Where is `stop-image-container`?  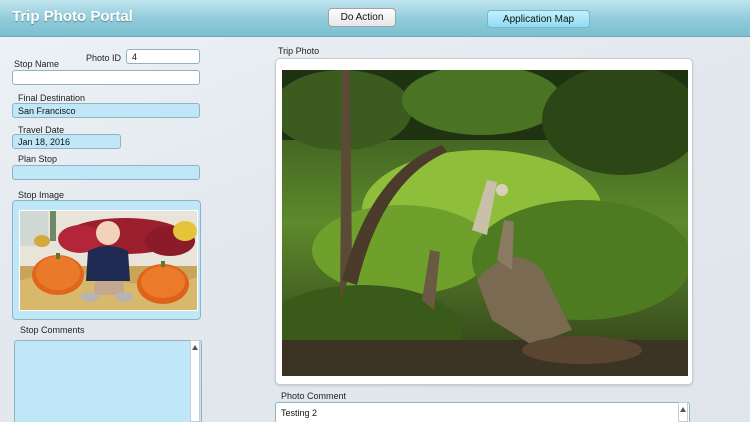 stop-image-container is located at coordinates (106, 260).